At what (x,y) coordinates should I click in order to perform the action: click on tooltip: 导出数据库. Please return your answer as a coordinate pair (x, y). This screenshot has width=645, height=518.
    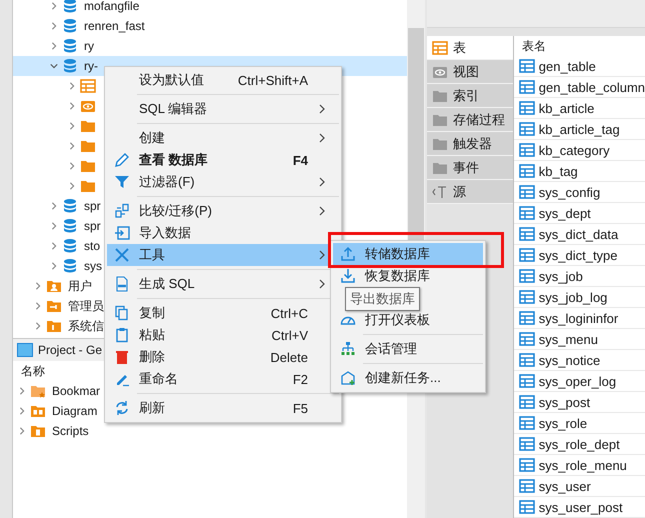
    Looking at the image, I should click on (382, 299).